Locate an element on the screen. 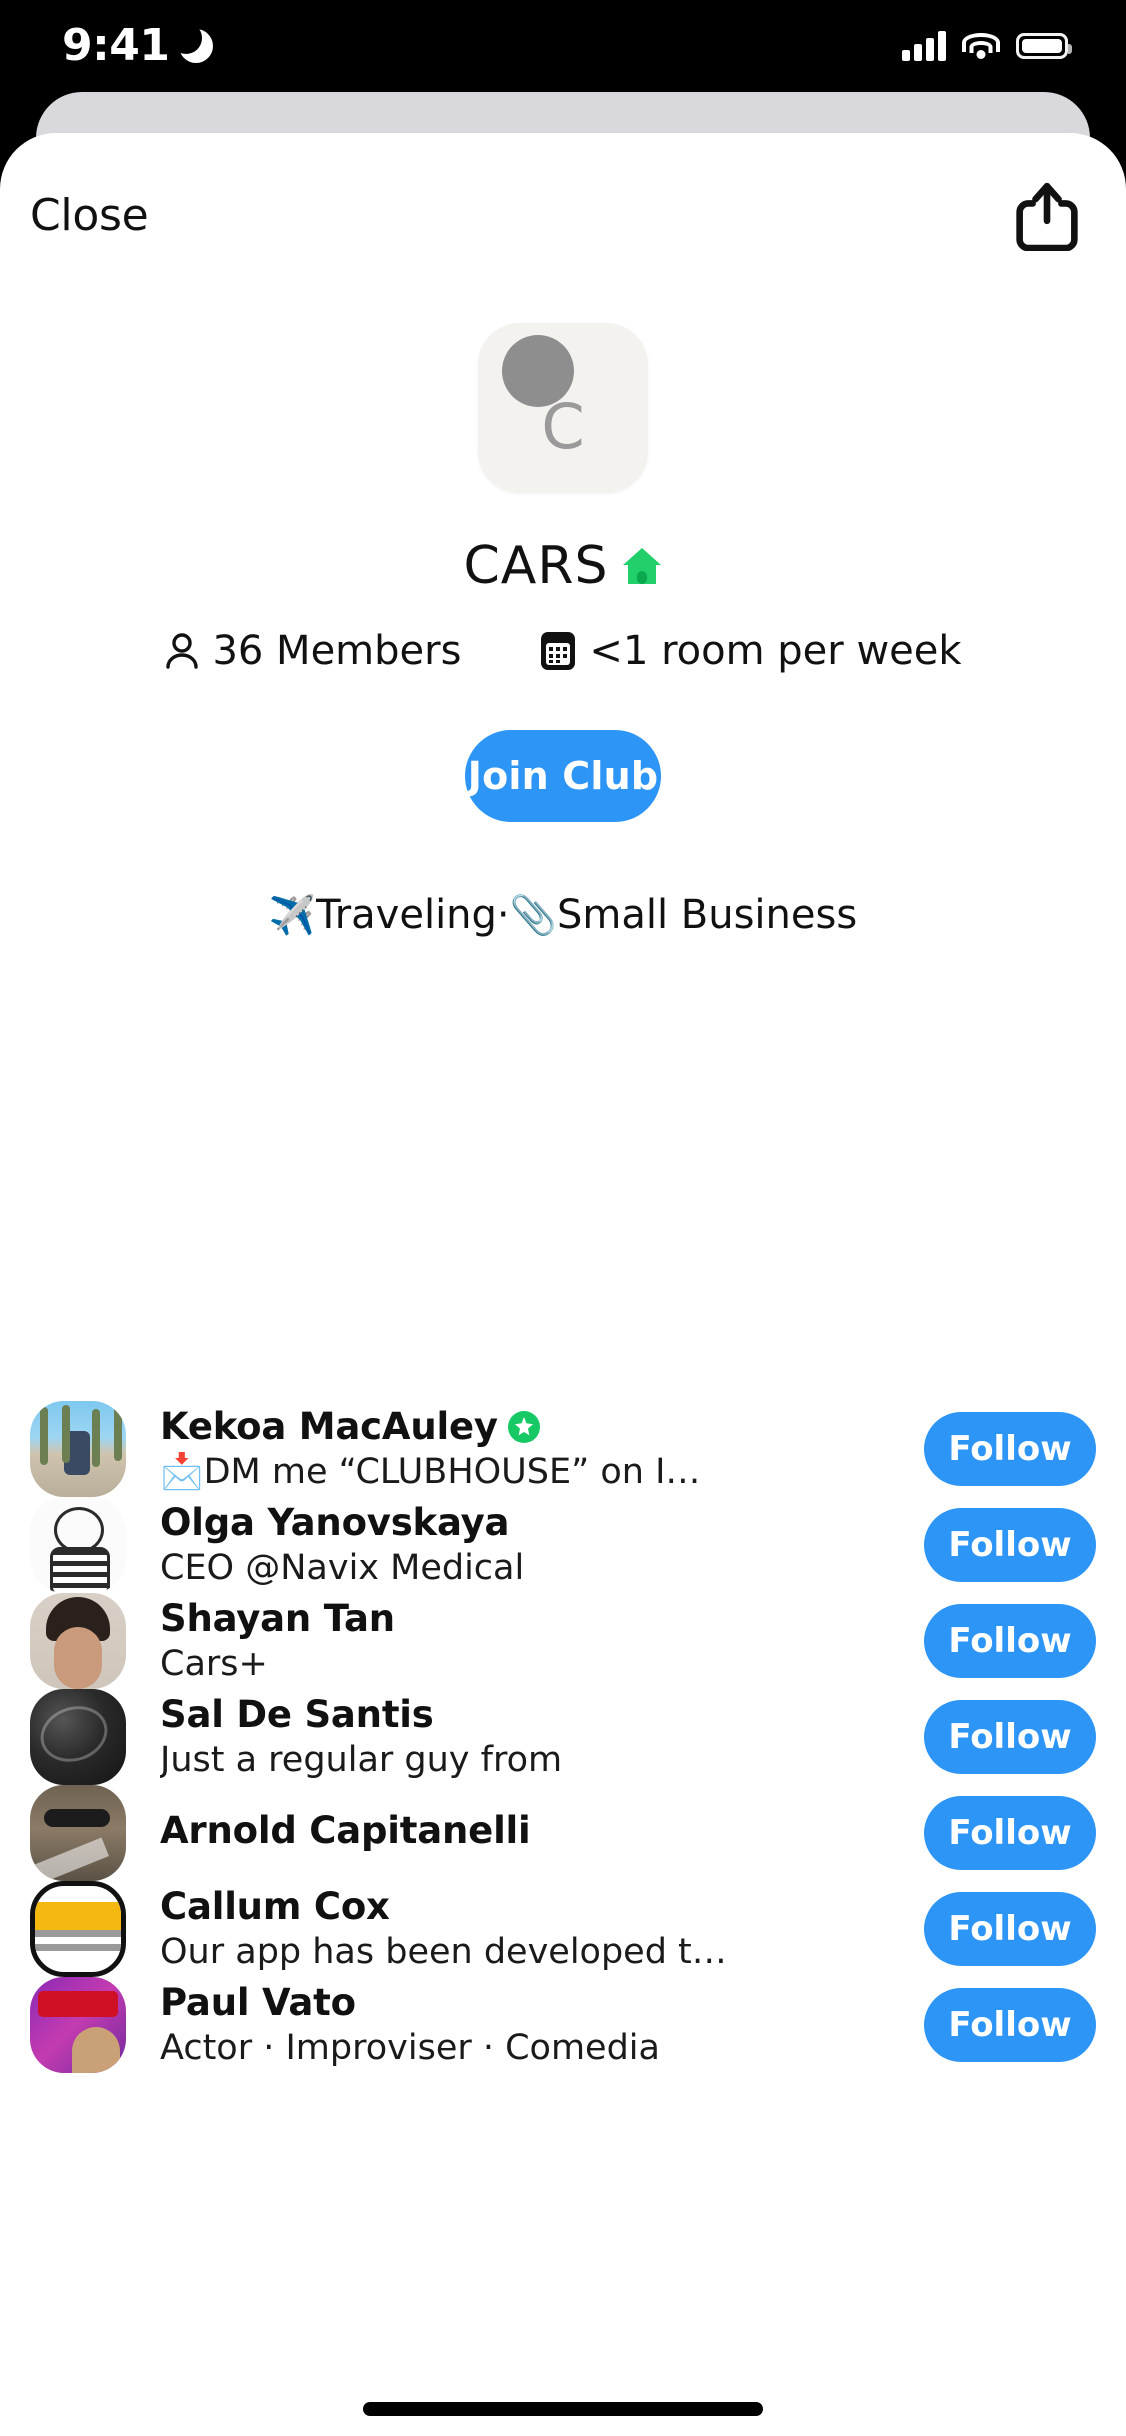 The image size is (1126, 2436). member-bio: Actor · Improviser · Comedia is located at coordinates (410, 2048).